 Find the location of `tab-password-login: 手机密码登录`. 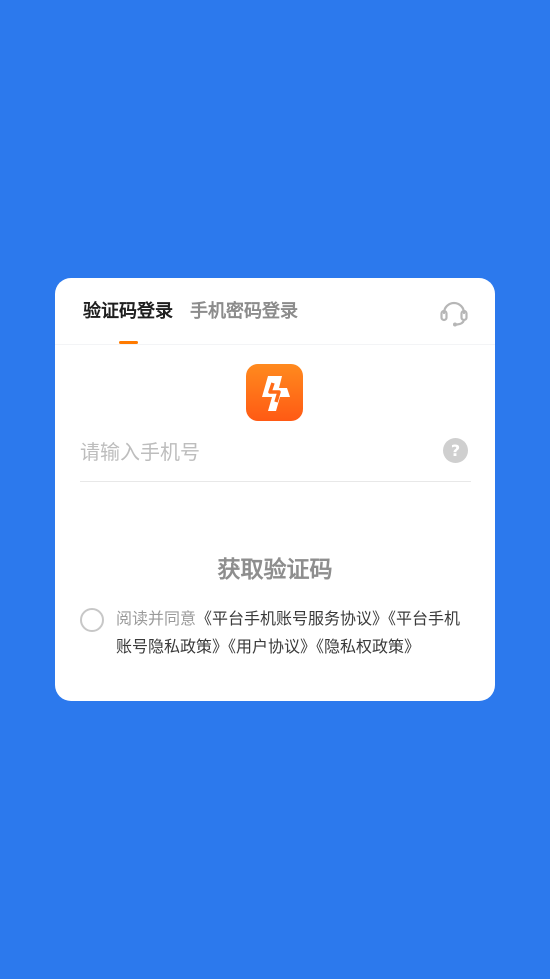

tab-password-login: 手机密码登录 is located at coordinates (244, 312).